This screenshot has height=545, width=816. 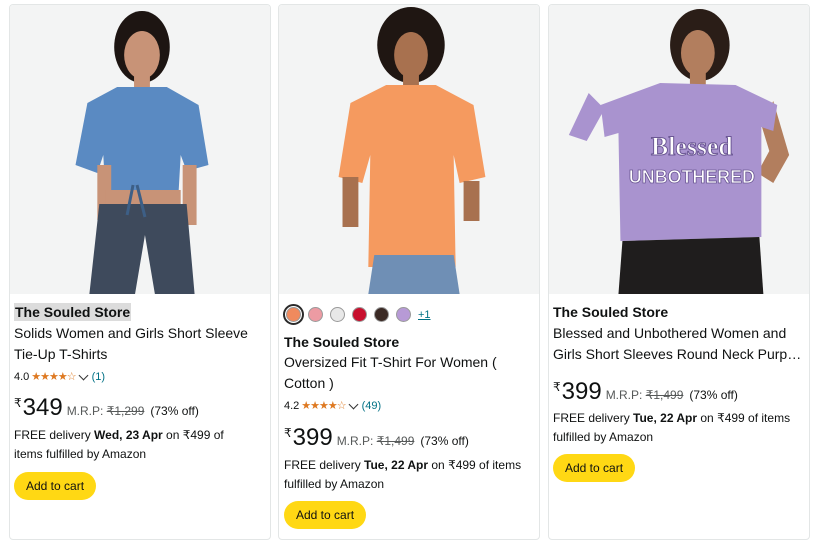 What do you see at coordinates (692, 146) in the screenshot?
I see `svg-text: Blessed` at bounding box center [692, 146].